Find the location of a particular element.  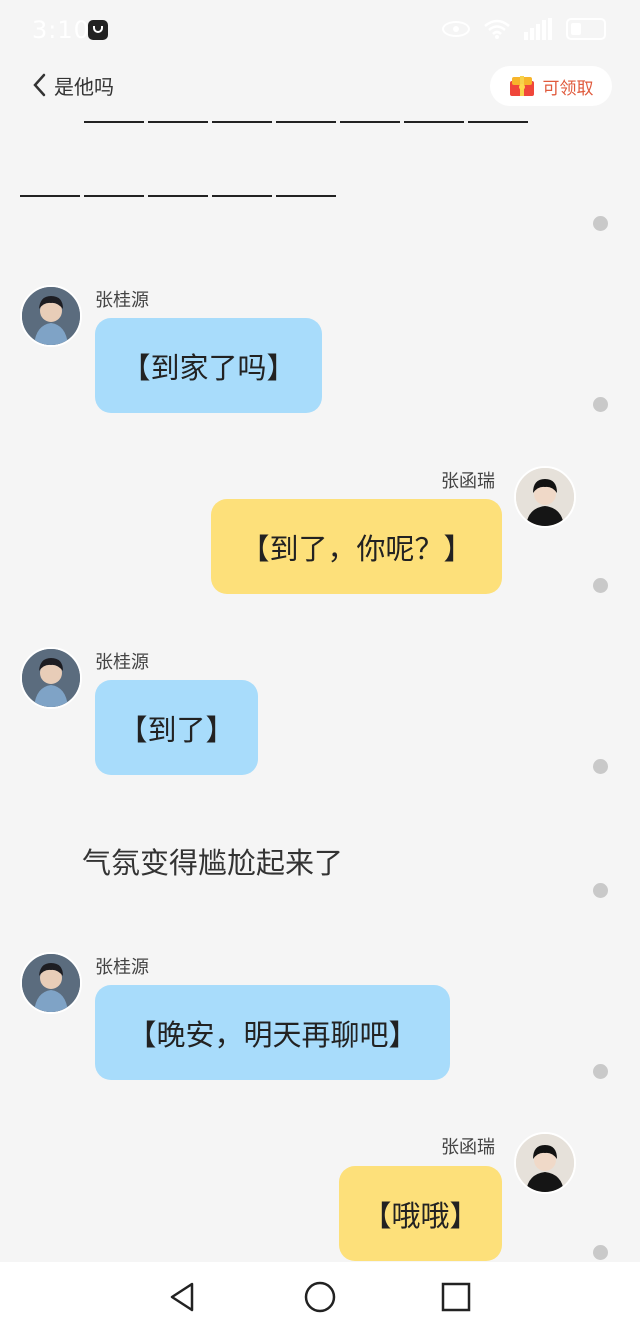

divider-dashes-top is located at coordinates (306, 122).